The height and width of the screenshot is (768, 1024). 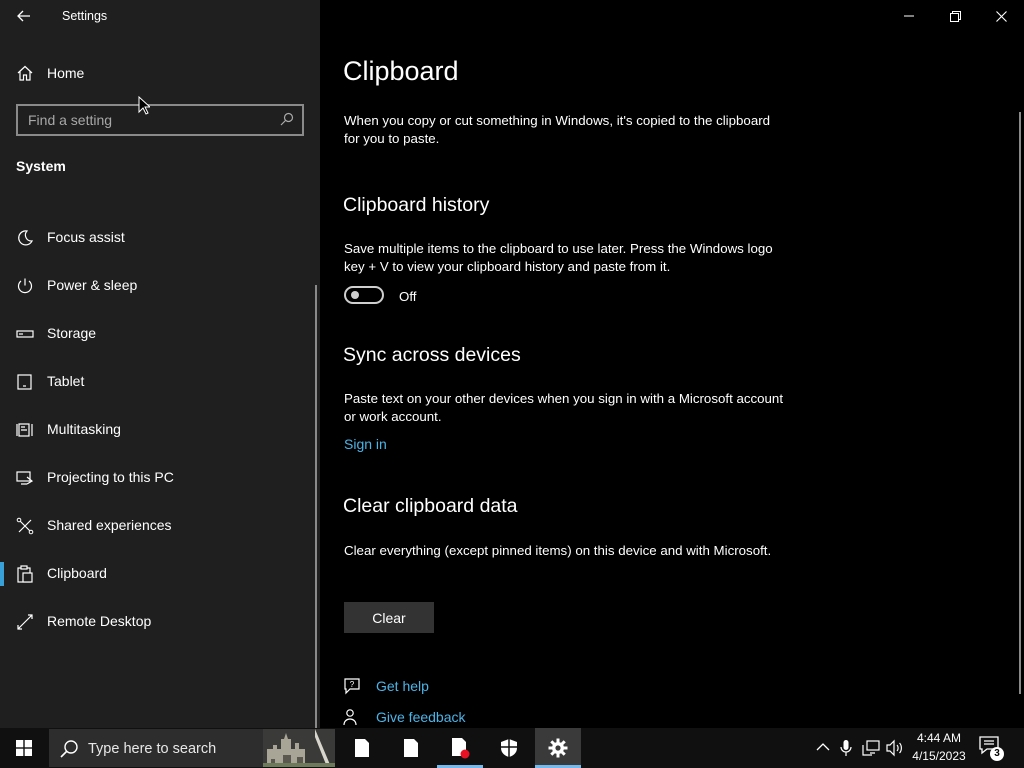 What do you see at coordinates (144, 105) in the screenshot?
I see `mouse-cursor-icon` at bounding box center [144, 105].